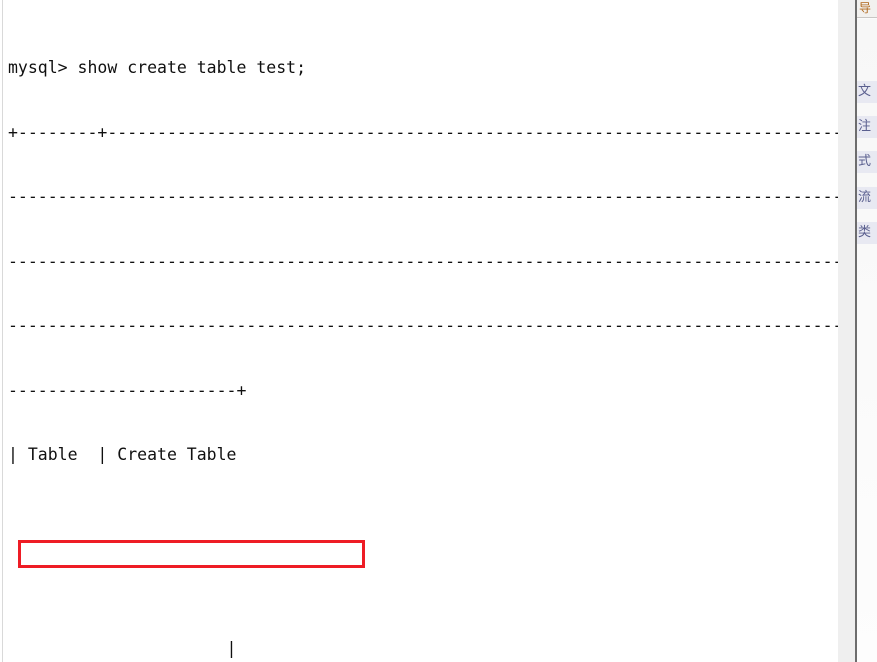 Image resolution: width=877 pixels, height=662 pixels. I want to click on pane-gap, so click(846, 331).